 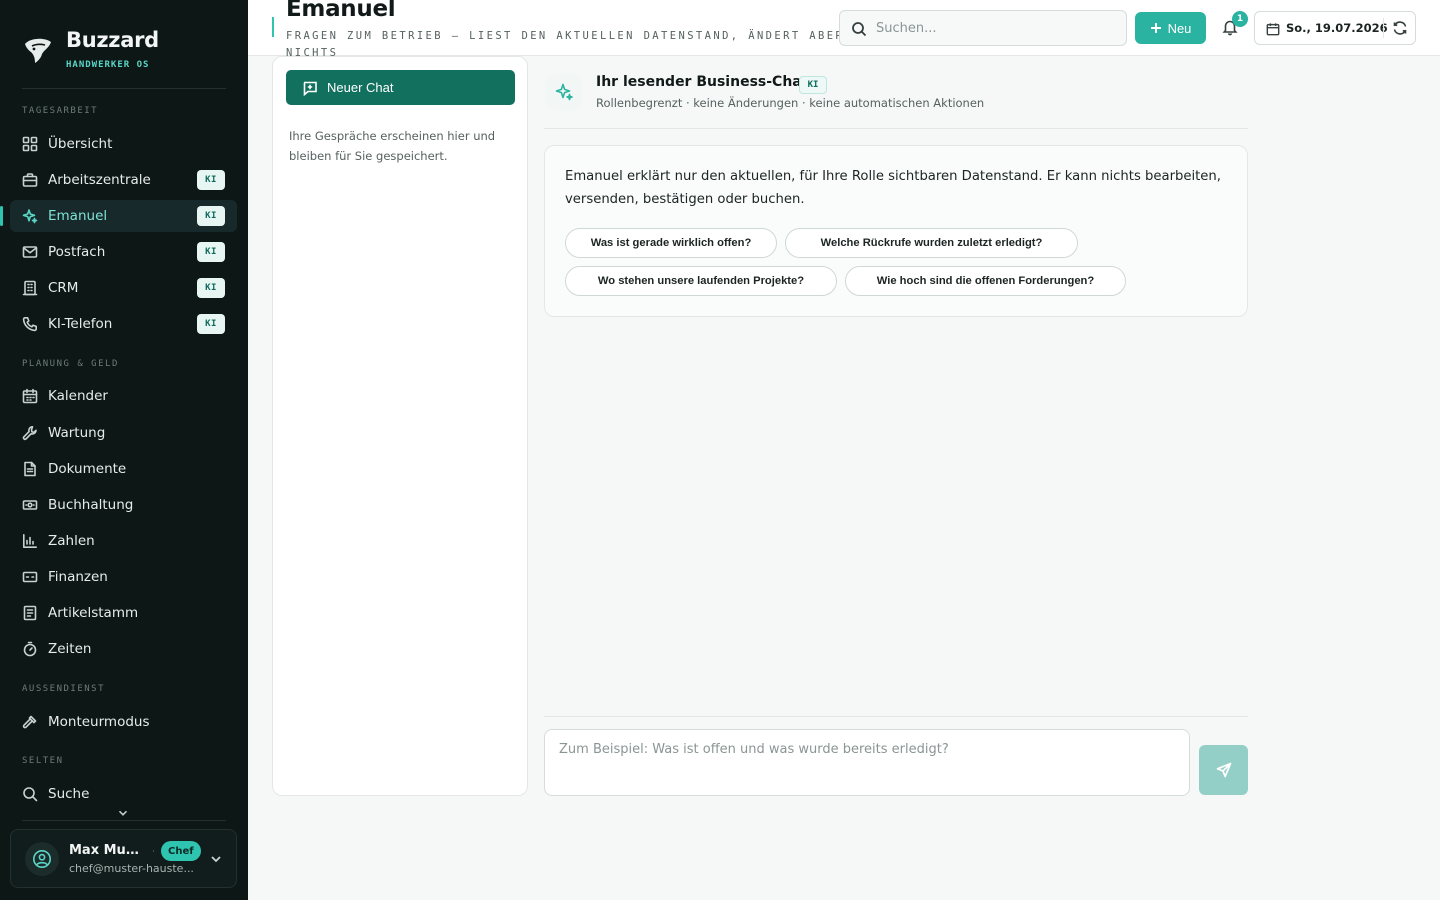 I want to click on brand: Buzzard HANDWERKER OS, so click(x=90, y=48).